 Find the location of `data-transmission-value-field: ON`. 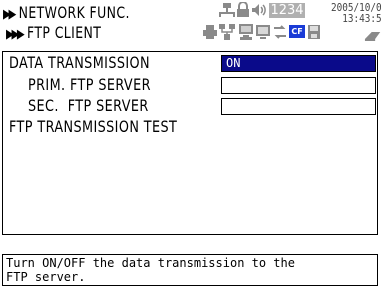

data-transmission-value-field: ON is located at coordinates (298, 63).